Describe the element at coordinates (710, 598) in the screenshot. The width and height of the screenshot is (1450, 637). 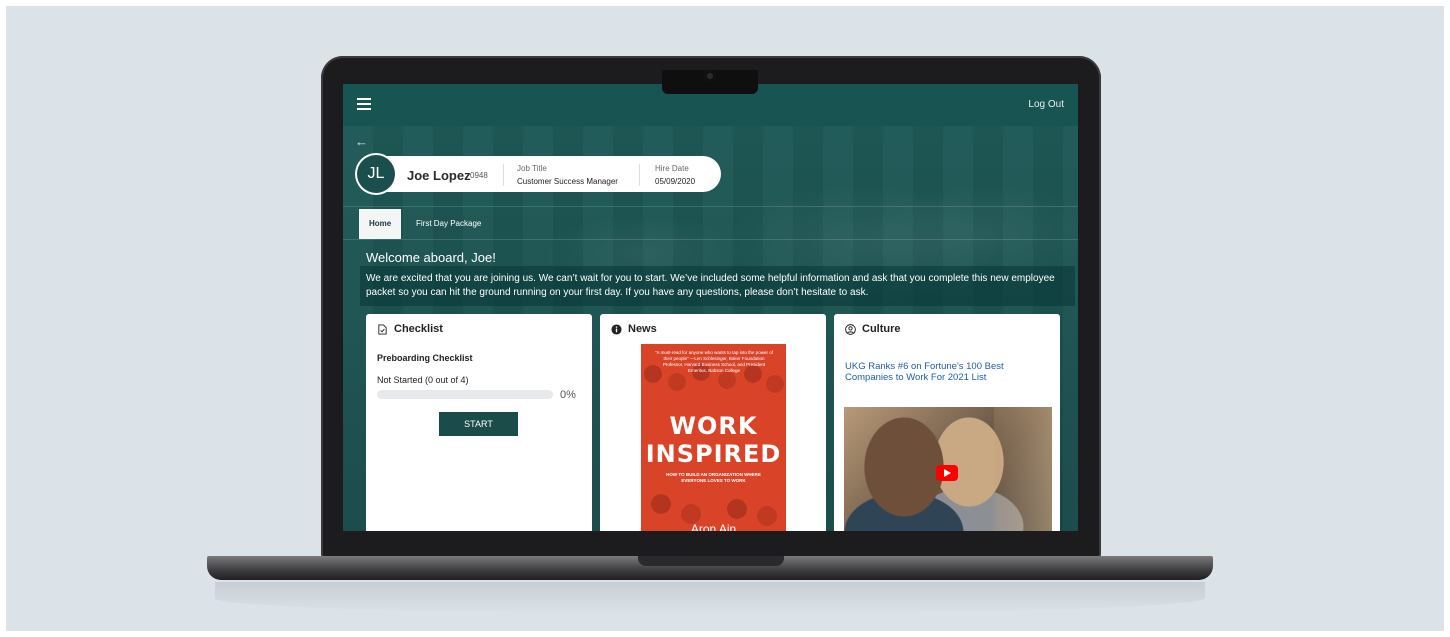
I see `laptop-shadow` at that location.